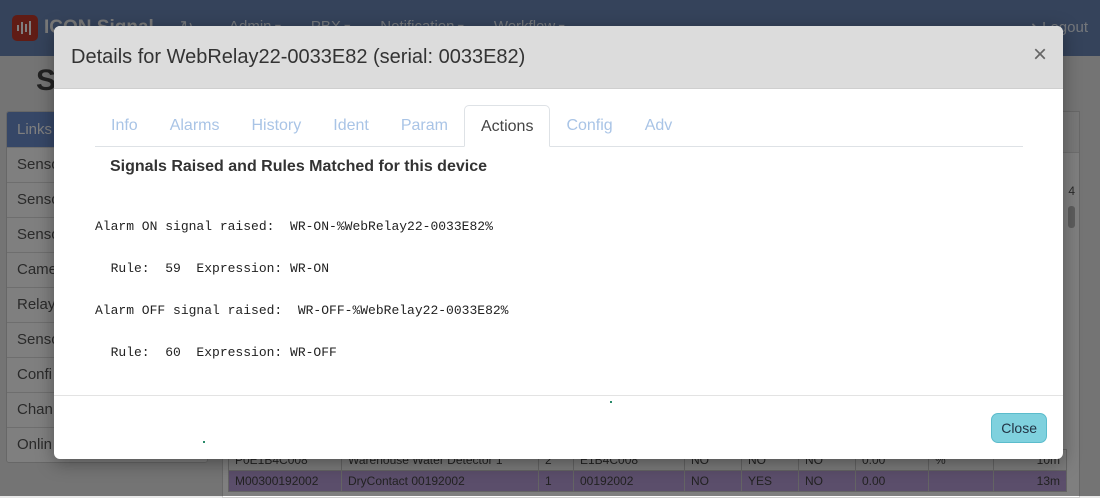 This screenshot has width=1100, height=498. What do you see at coordinates (558, 427) in the screenshot?
I see `modal-footer: Close` at bounding box center [558, 427].